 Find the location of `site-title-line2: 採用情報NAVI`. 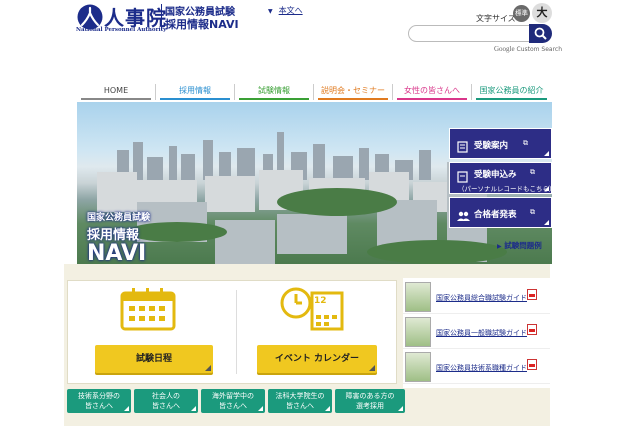

site-title-line2: 採用情報NAVI is located at coordinates (202, 24).